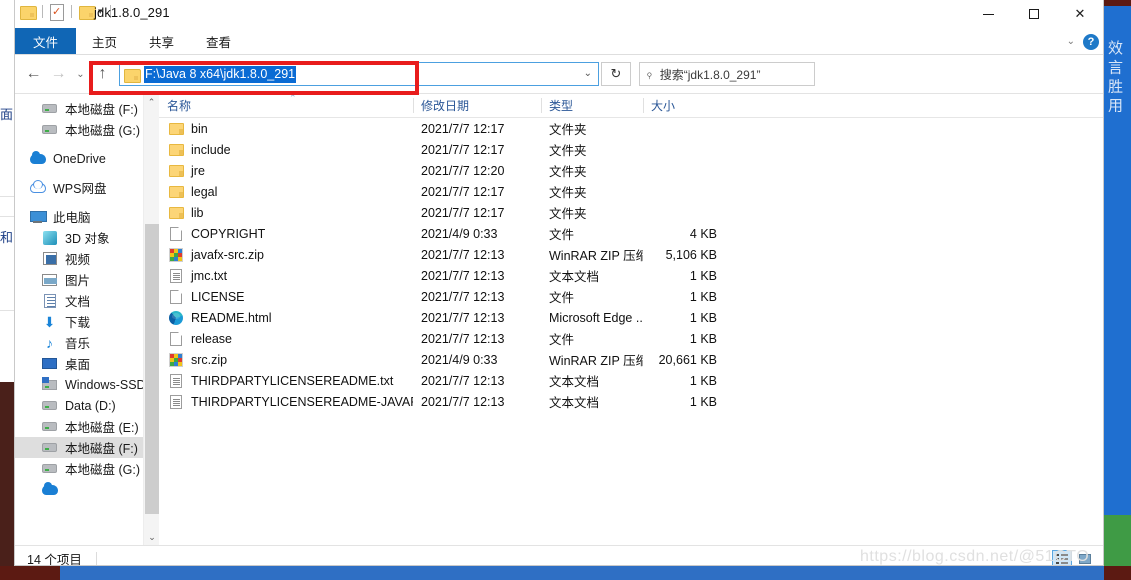 This screenshot has width=1131, height=580. What do you see at coordinates (87, 187) in the screenshot?
I see `sidebar-item-wps-cloud: WPS网盘` at bounding box center [87, 187].